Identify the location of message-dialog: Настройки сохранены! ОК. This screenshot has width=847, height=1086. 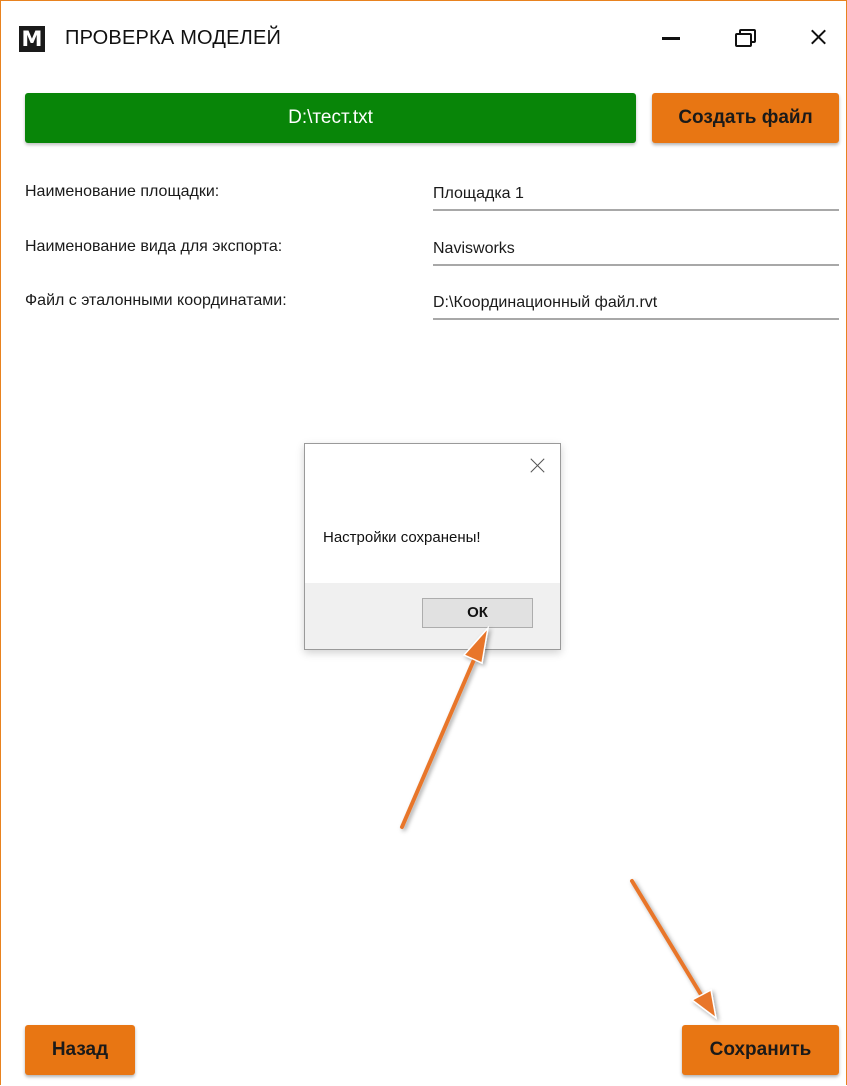
(432, 546).